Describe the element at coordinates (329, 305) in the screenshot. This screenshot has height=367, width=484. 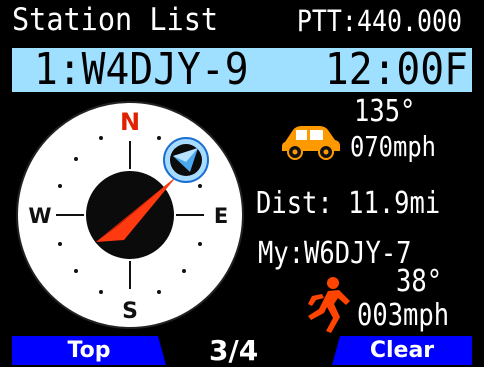
I see `running-person-icon` at that location.